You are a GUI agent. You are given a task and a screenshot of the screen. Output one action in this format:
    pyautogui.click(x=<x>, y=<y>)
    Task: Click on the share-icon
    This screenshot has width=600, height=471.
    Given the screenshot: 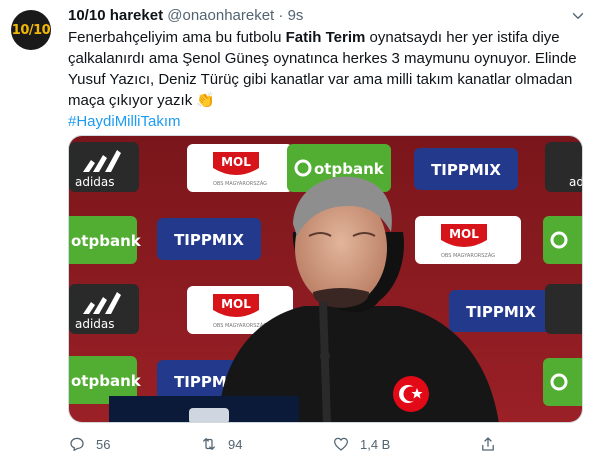 What is the action you would take?
    pyautogui.click(x=488, y=444)
    